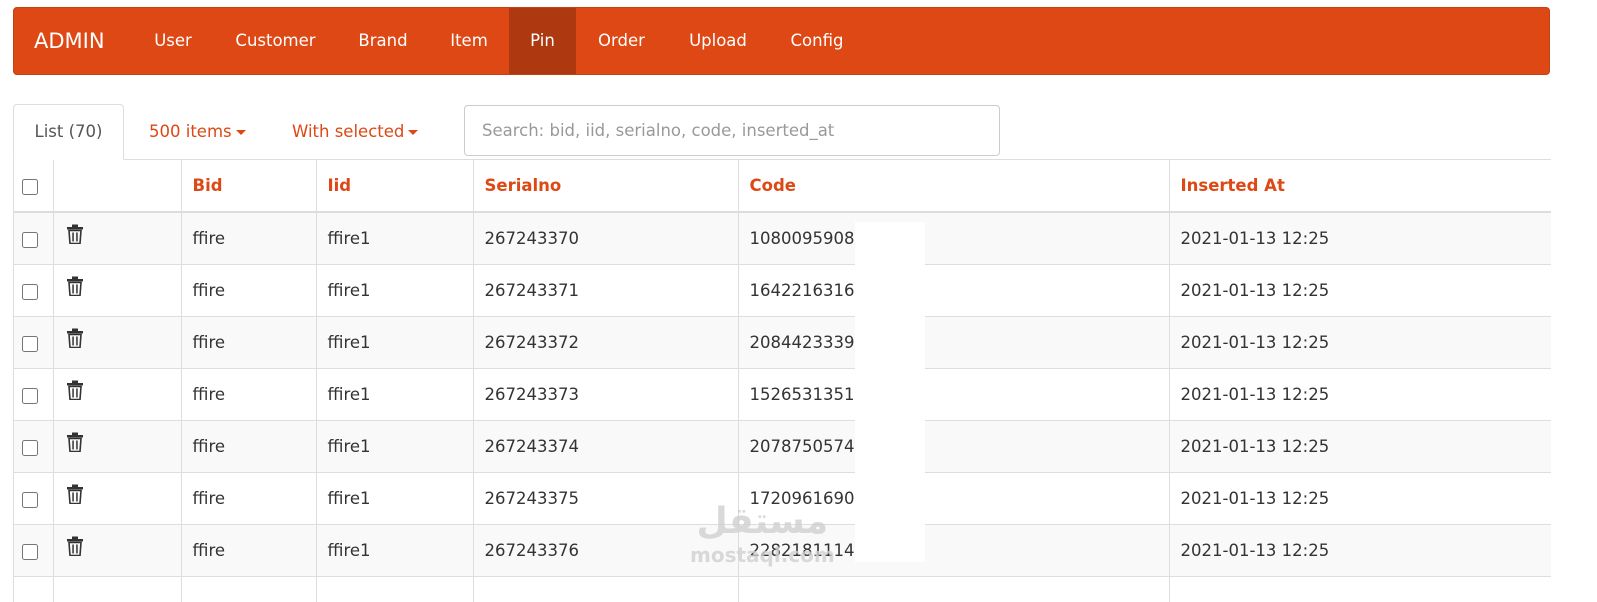 This screenshot has height=602, width=1597. Describe the element at coordinates (606, 238) in the screenshot. I see `cell-serialno: 267243370` at that location.